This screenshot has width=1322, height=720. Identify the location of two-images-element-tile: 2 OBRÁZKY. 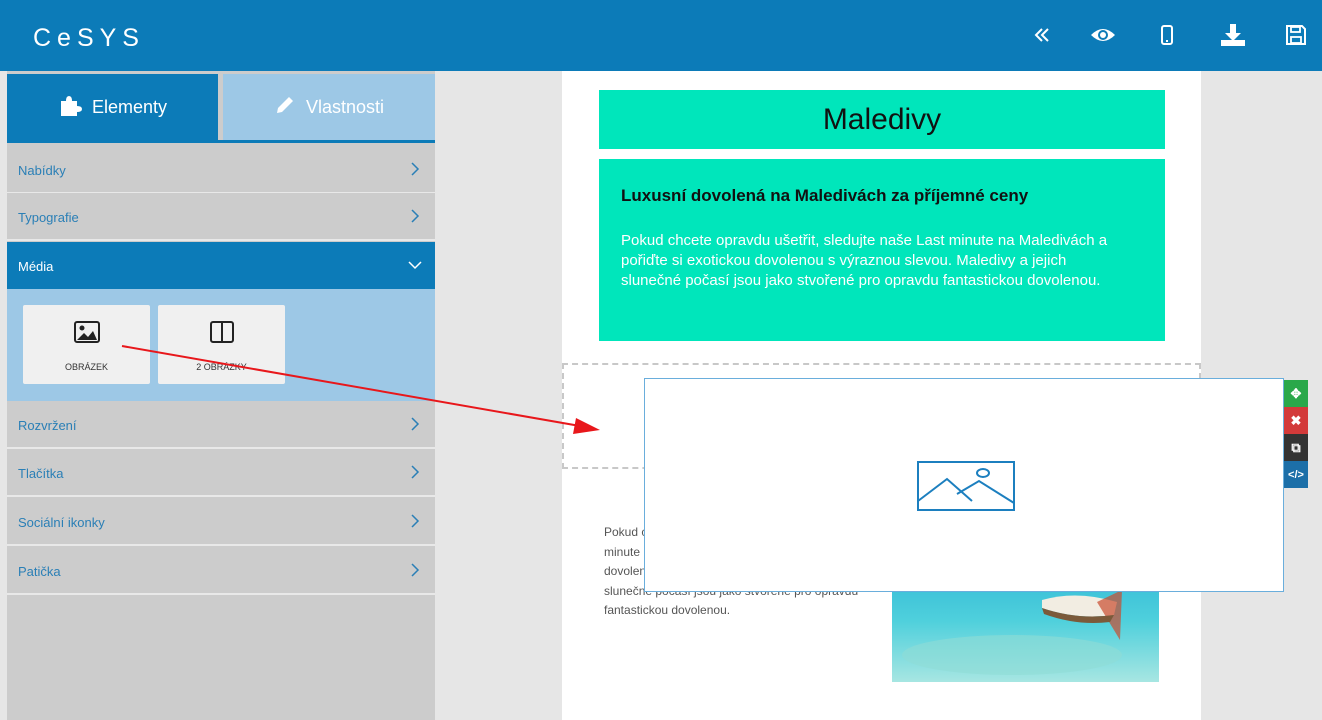
(221, 344).